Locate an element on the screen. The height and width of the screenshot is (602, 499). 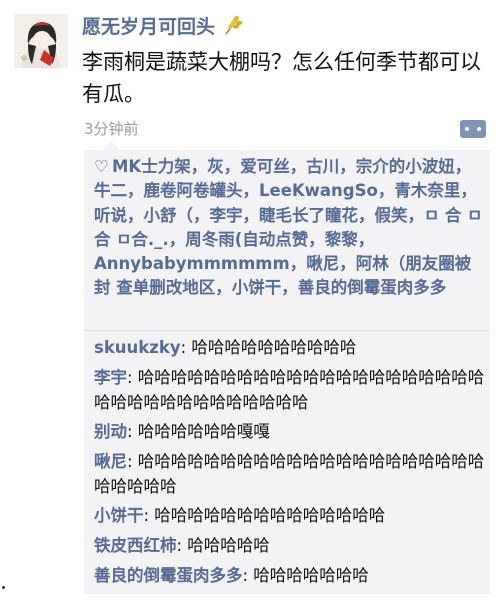
comment-item: skuukzky: 哈哈哈哈哈哈哈哈哈哈 is located at coordinates (290, 347).